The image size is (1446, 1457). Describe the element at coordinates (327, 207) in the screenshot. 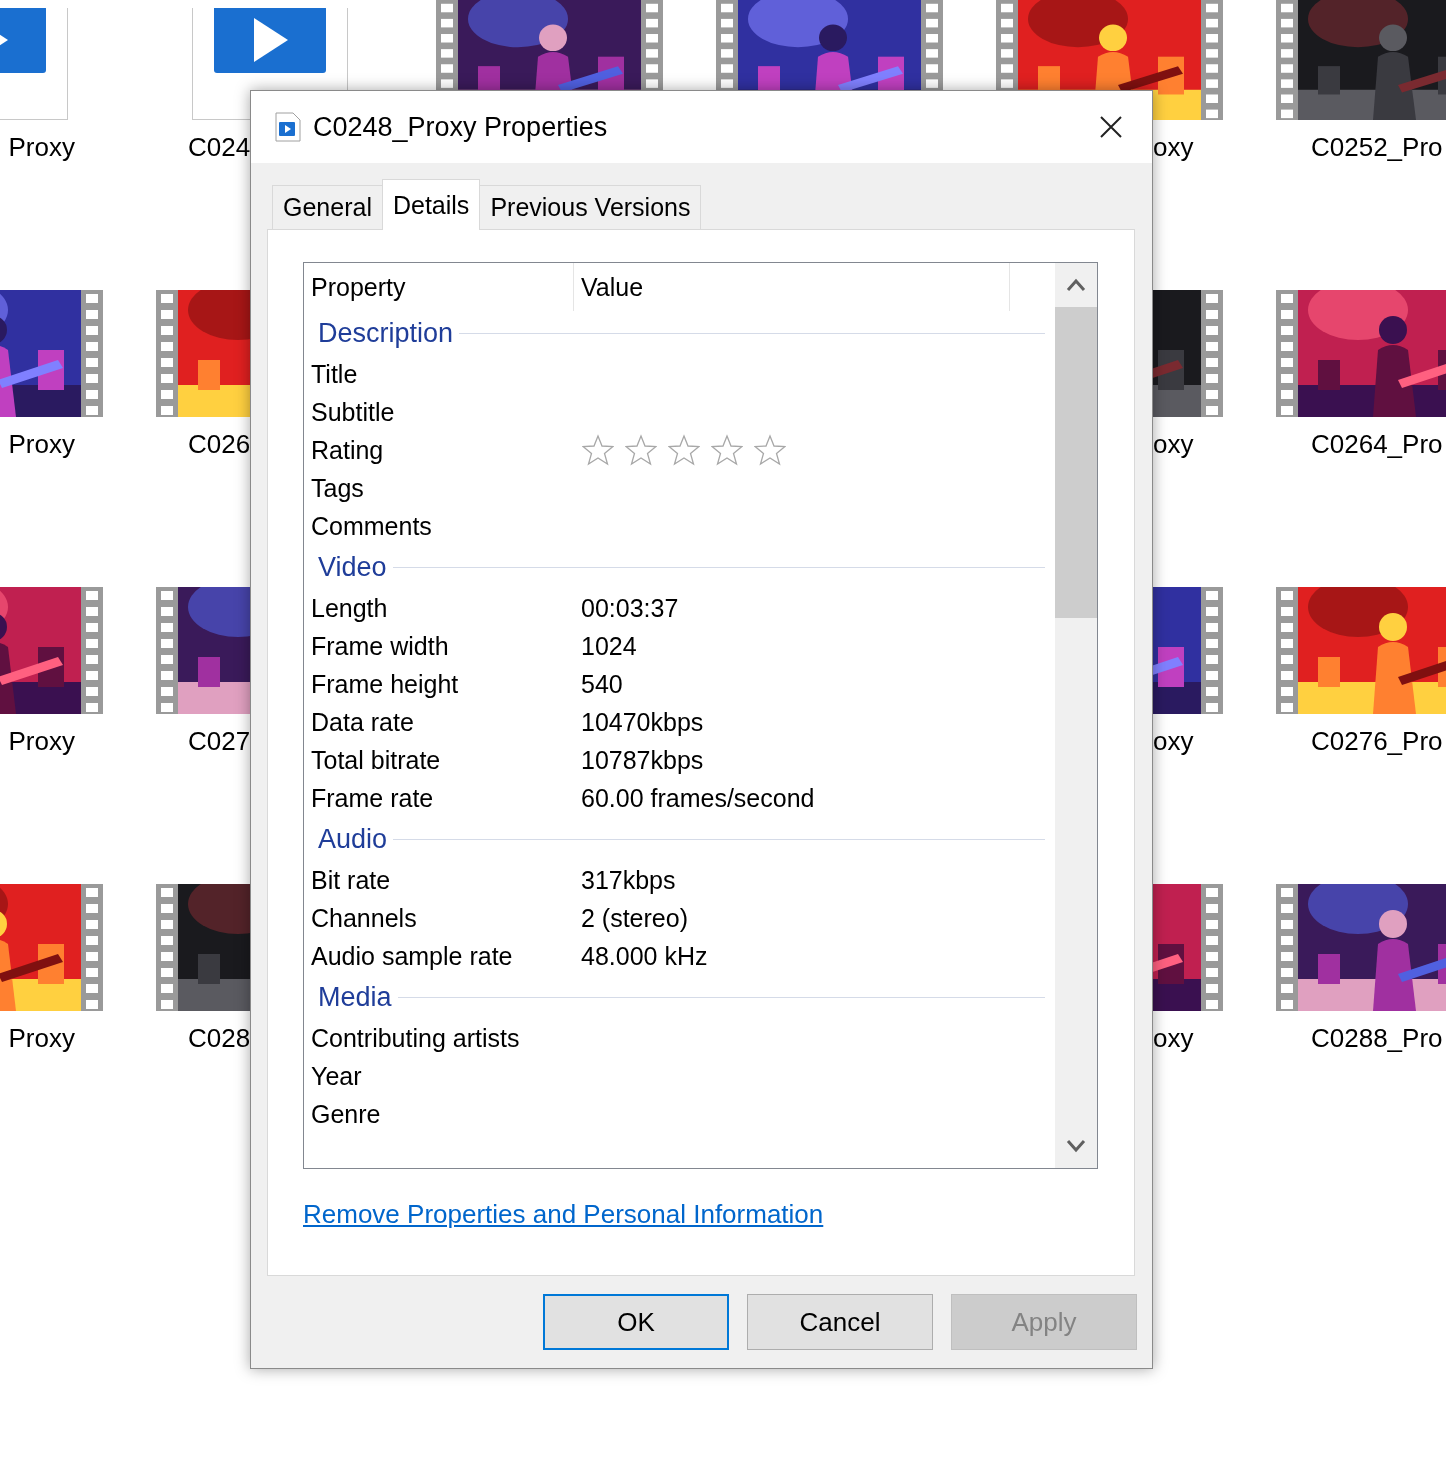

I see `tab: General` at that location.